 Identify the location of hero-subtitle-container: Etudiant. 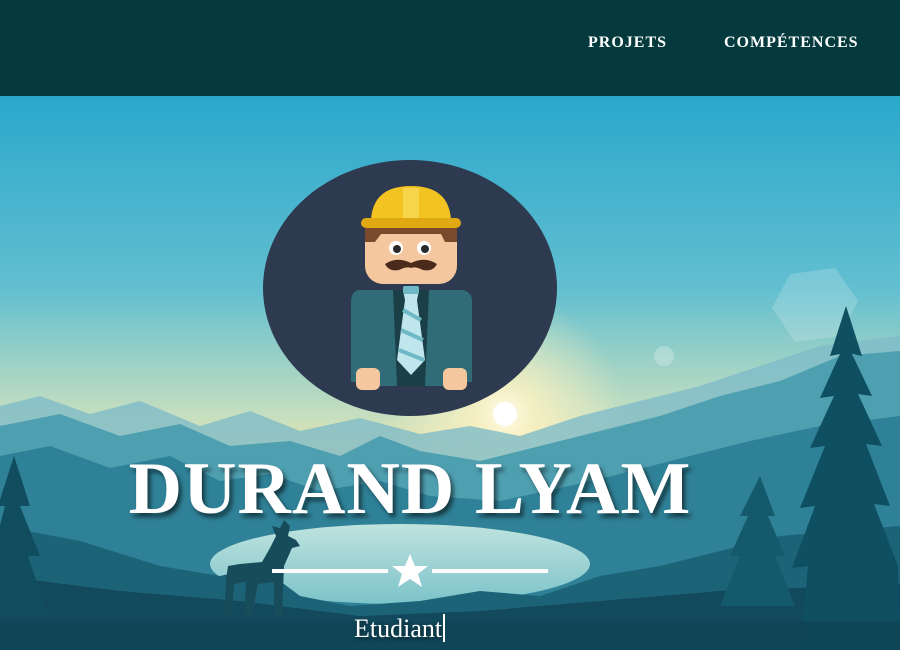
(400, 628).